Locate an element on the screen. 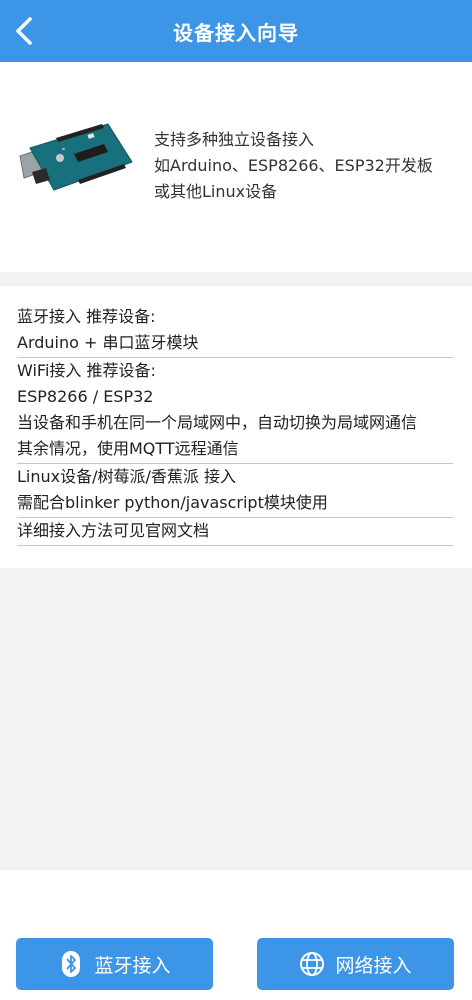 This screenshot has height=1000, width=472. info-row: 其余情况，使用MQTT远程通信 is located at coordinates (235, 450).